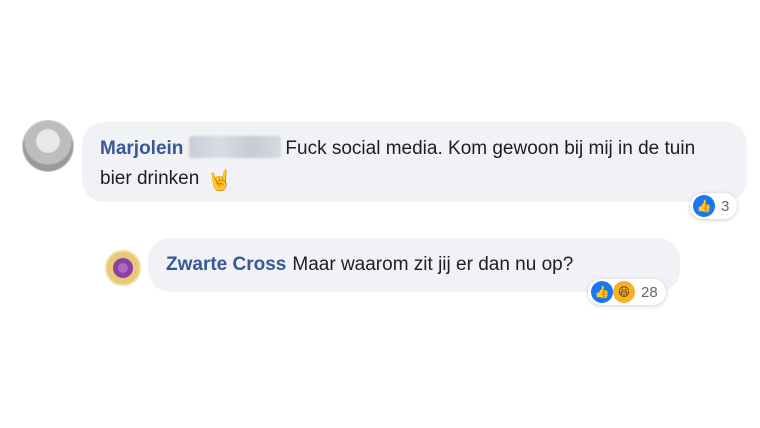 The width and height of the screenshot is (760, 428). Describe the element at coordinates (624, 292) in the screenshot. I see `haha-icon: 😆` at that location.